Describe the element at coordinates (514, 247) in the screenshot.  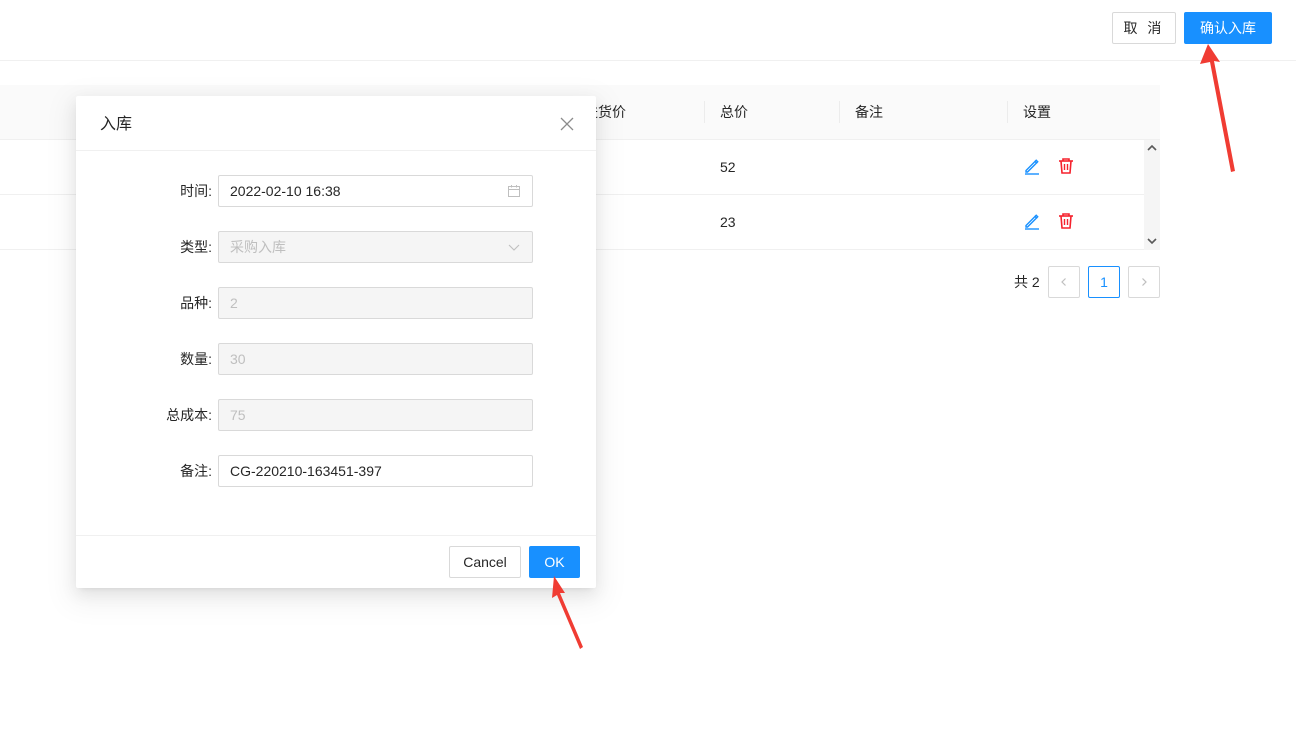
I see `chevron-down-icon` at that location.